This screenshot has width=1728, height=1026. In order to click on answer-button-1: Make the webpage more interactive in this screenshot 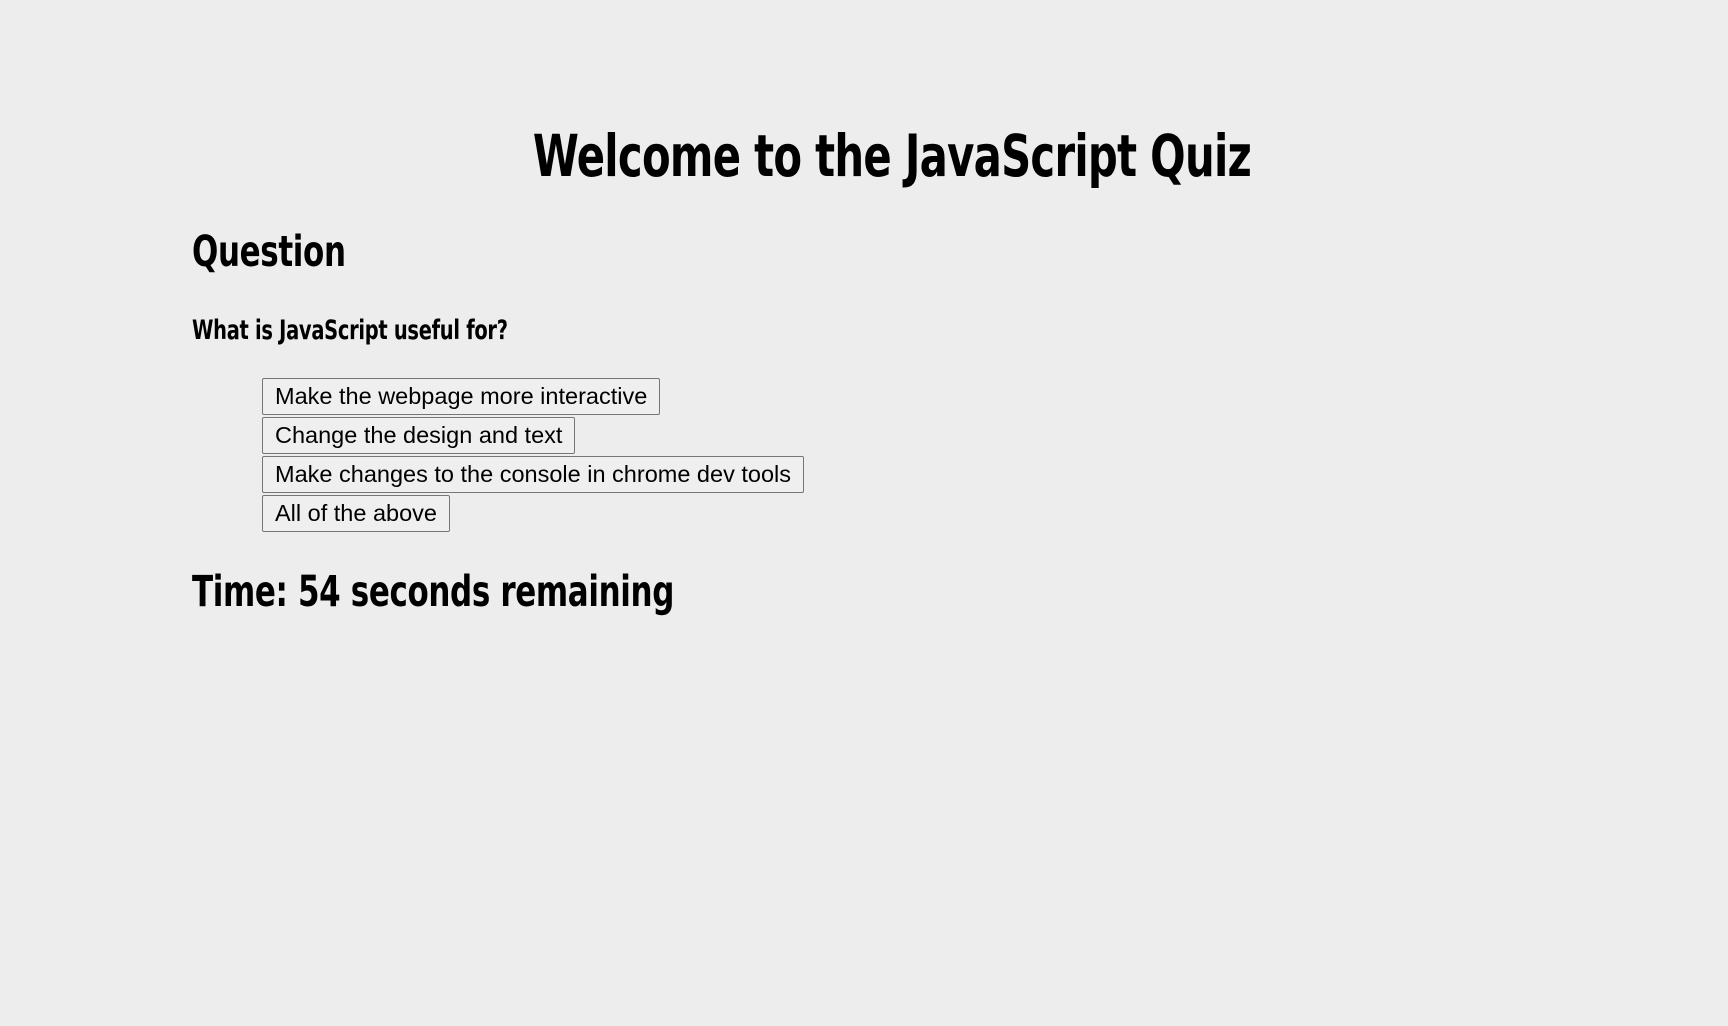, I will do `click(461, 396)`.